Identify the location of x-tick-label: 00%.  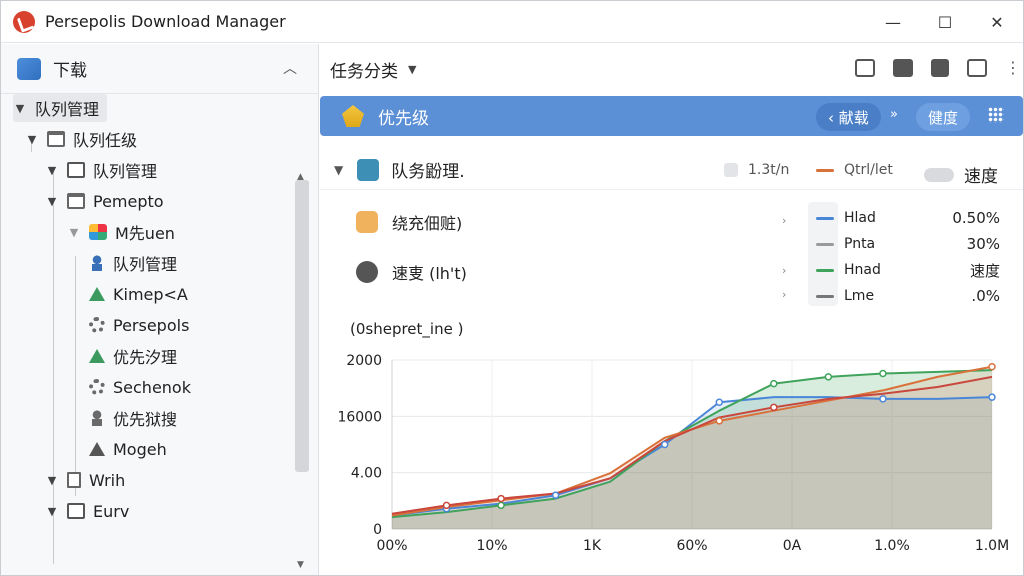
(391, 546).